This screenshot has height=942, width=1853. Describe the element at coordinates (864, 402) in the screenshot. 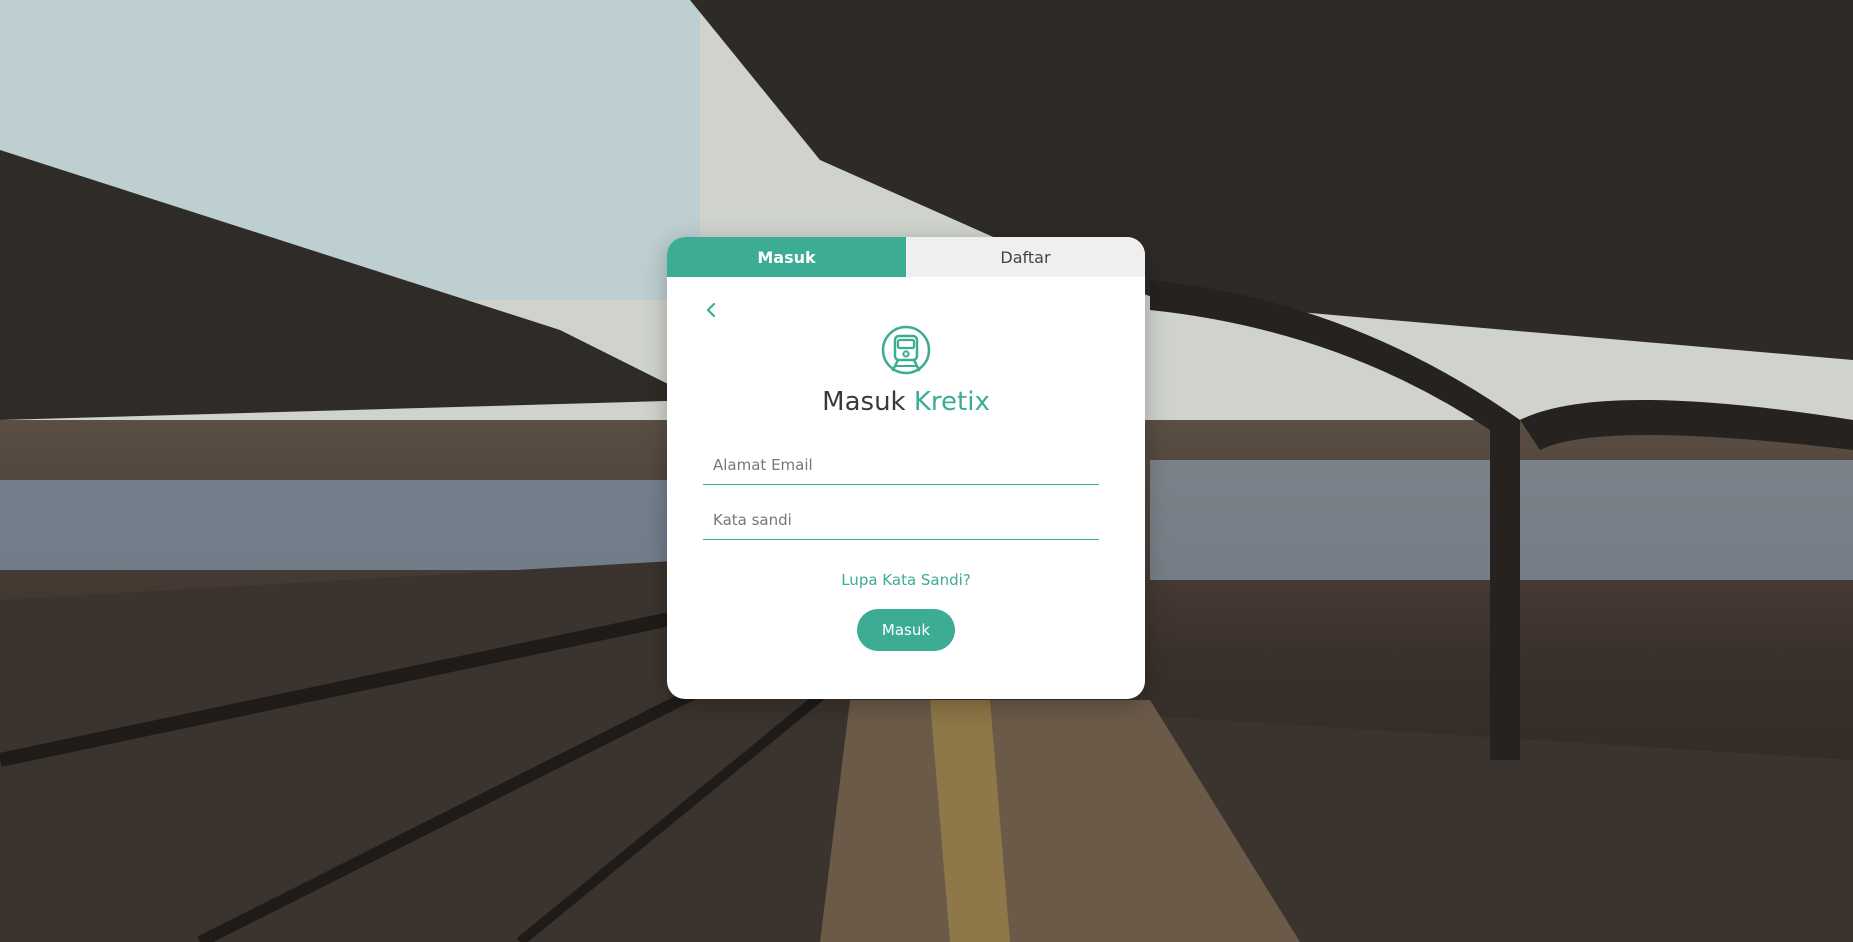

I see `title-prefix: Masuk` at that location.